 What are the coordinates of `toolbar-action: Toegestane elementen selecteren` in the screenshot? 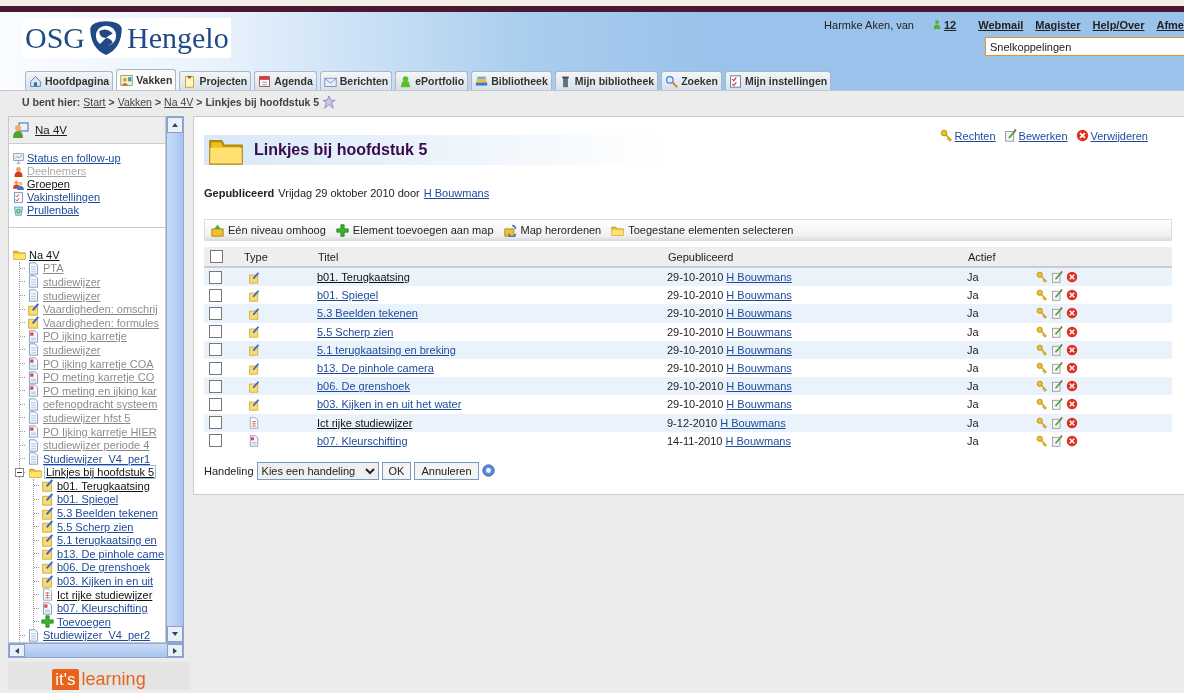 It's located at (702, 230).